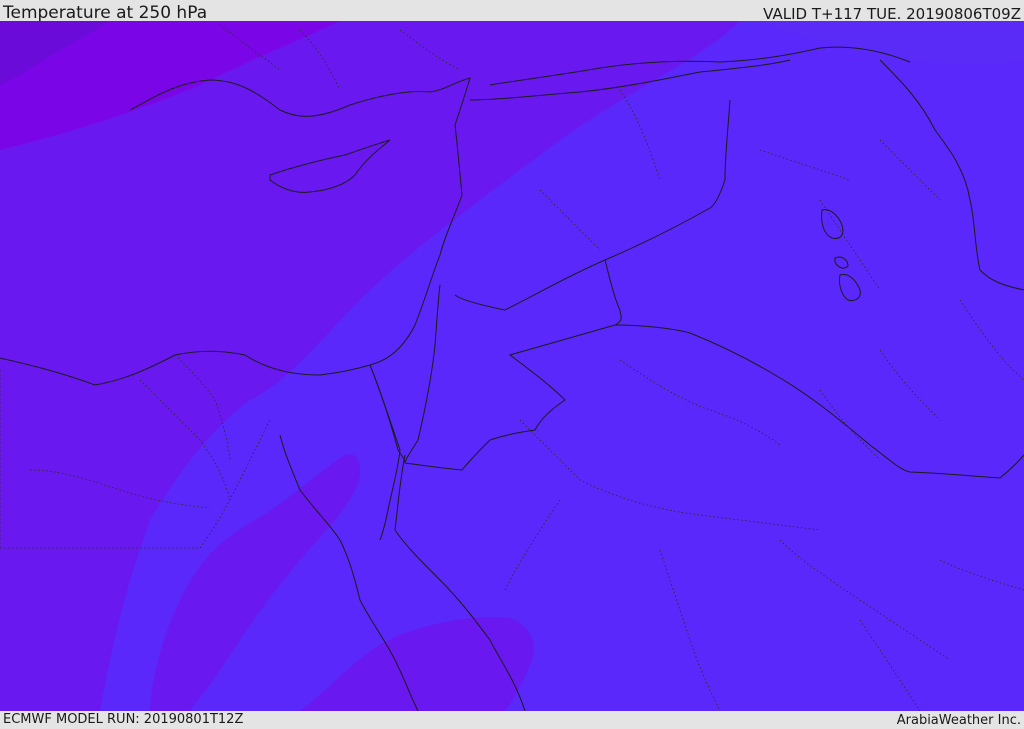 This screenshot has height=729, width=1024. Describe the element at coordinates (958, 720) in the screenshot. I see `credit-label: ArabiaWeather Inc.` at that location.